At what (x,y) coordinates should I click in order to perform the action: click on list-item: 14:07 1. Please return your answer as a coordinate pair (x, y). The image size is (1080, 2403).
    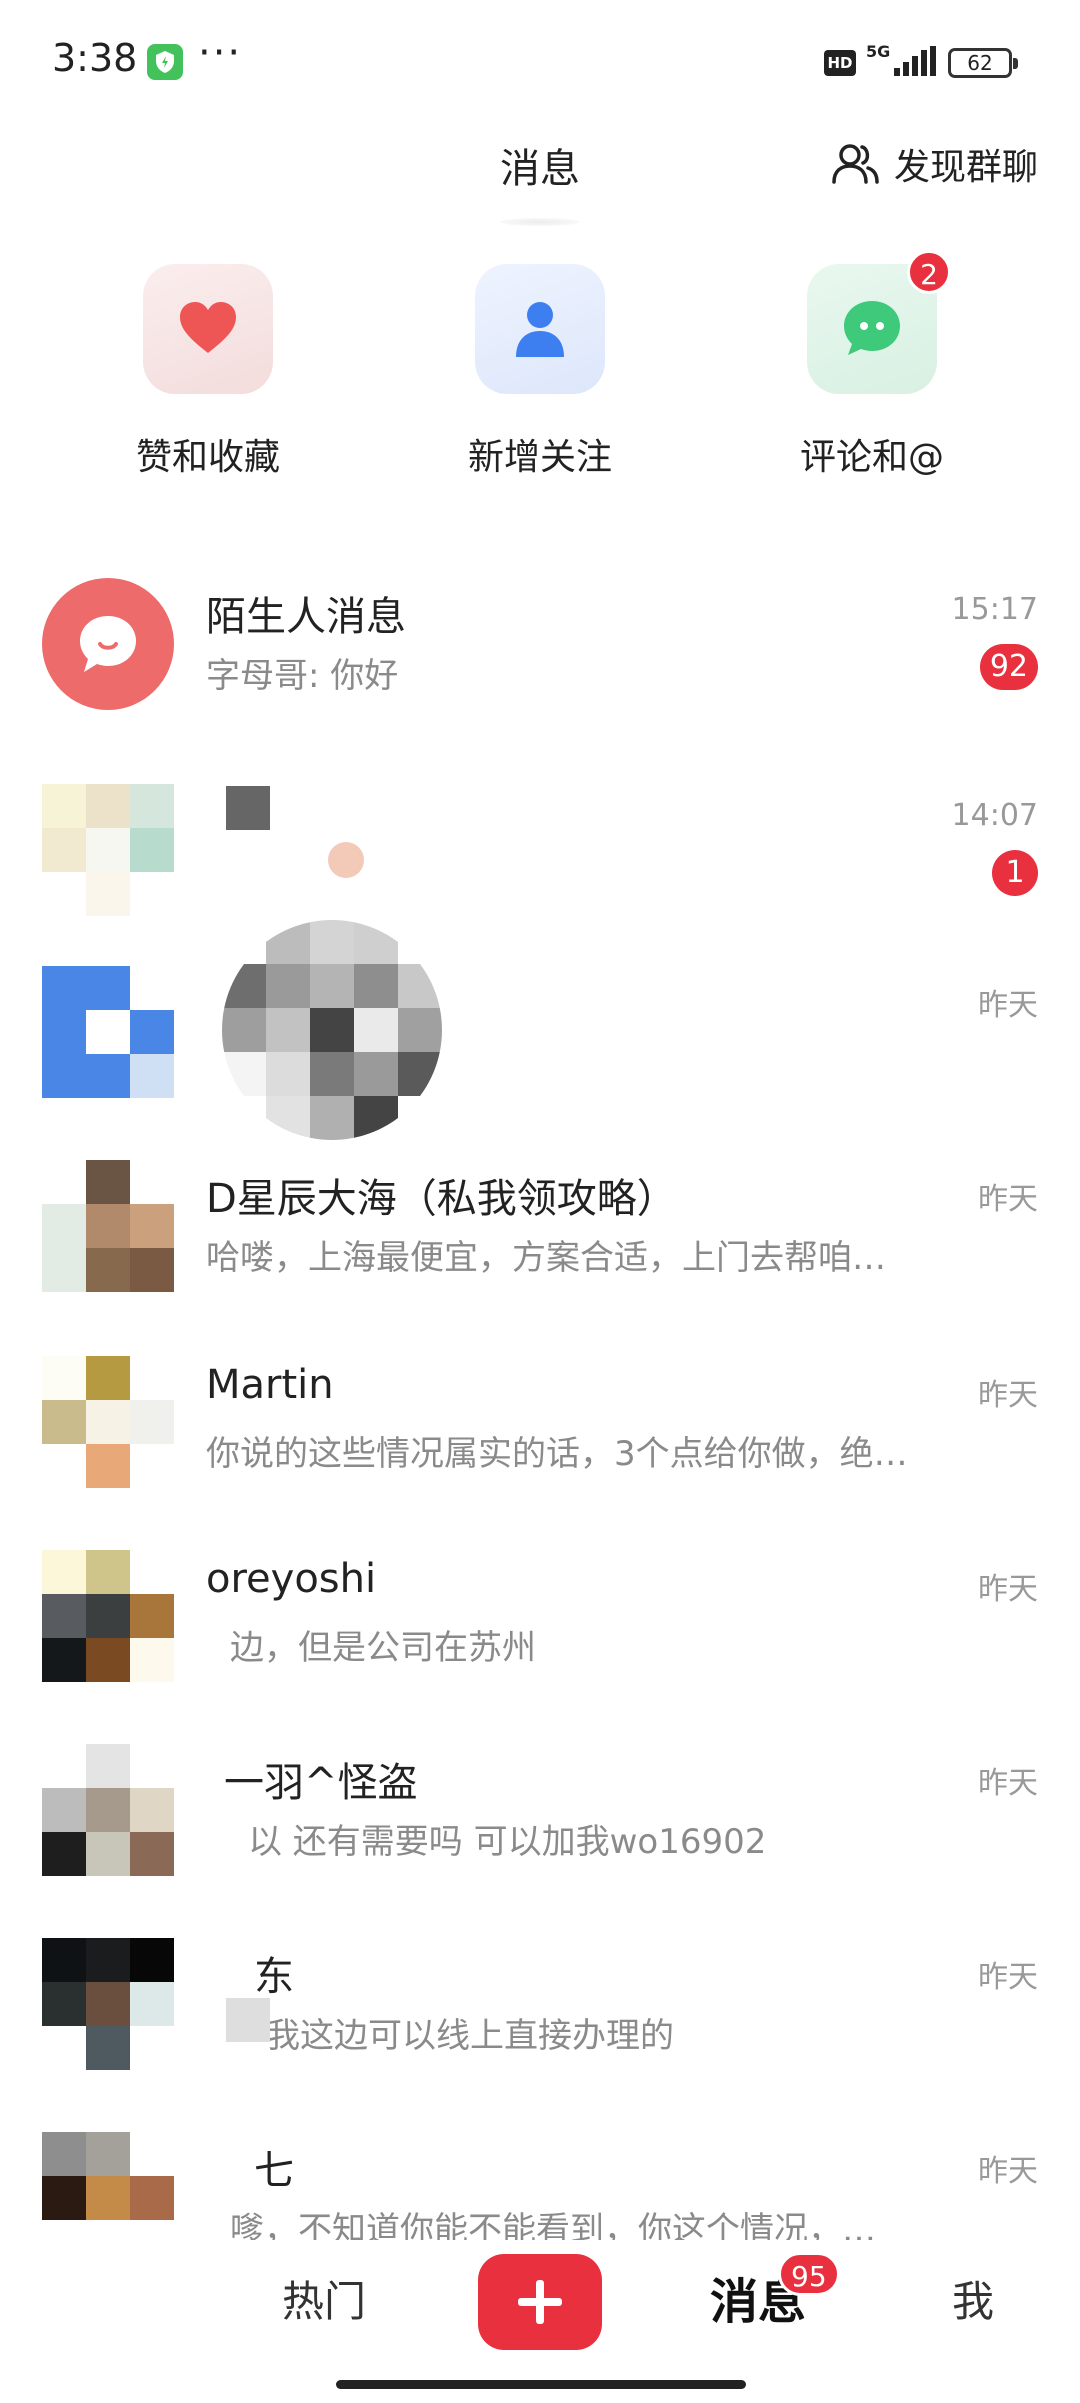
    Looking at the image, I should click on (540, 874).